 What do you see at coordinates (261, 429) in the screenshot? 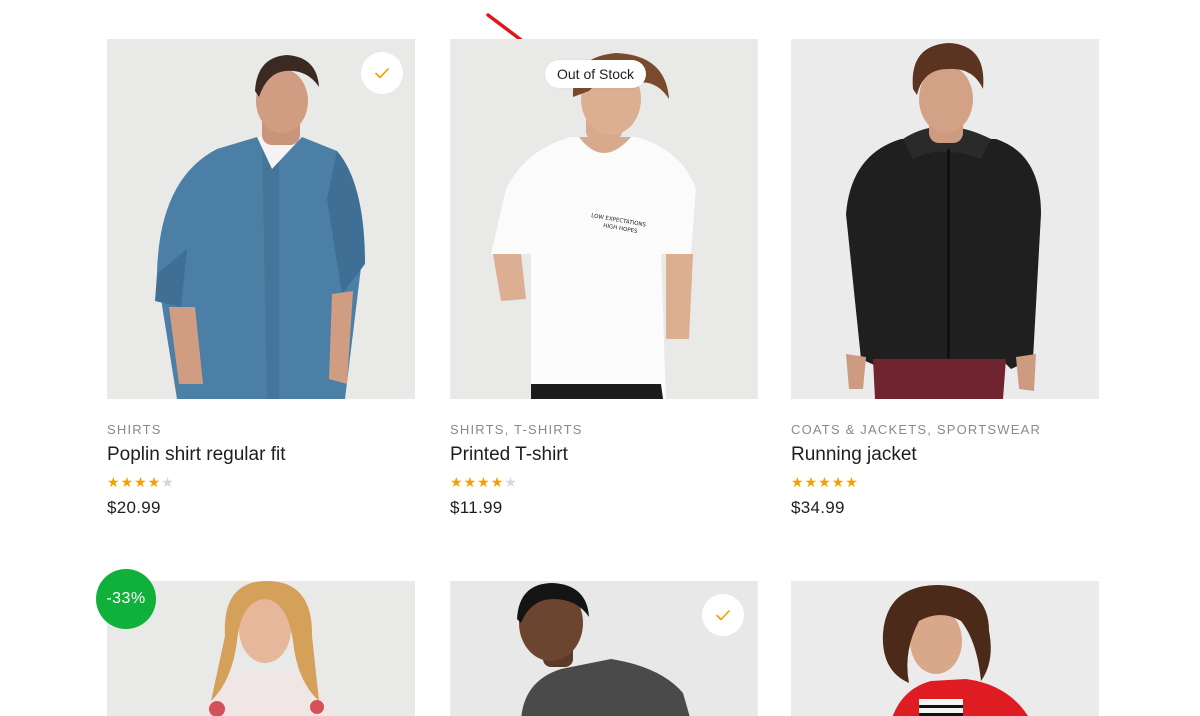
I see `product-category: Shirts` at bounding box center [261, 429].